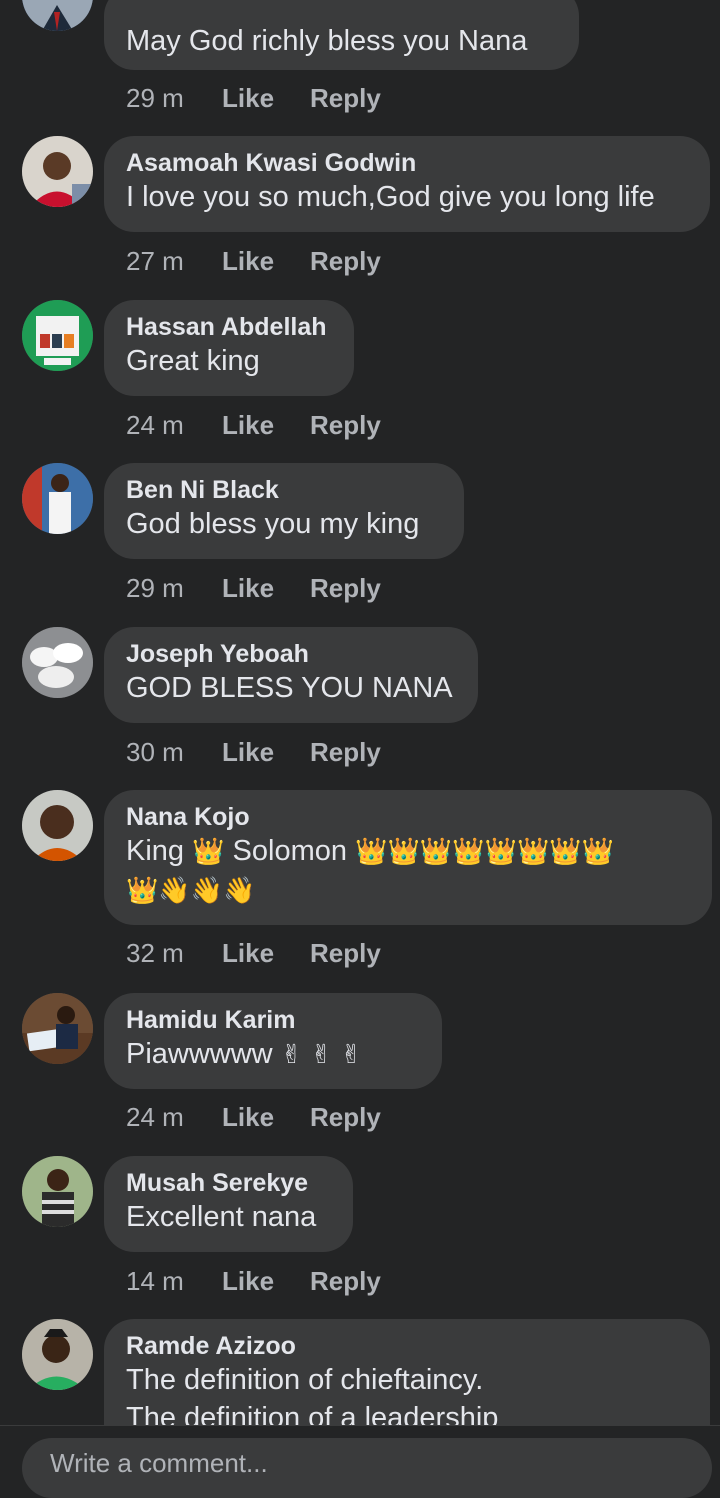 This screenshot has width=720, height=1498. What do you see at coordinates (289, 688) in the screenshot?
I see `comment-text: GOD BLESS YOU NANA` at bounding box center [289, 688].